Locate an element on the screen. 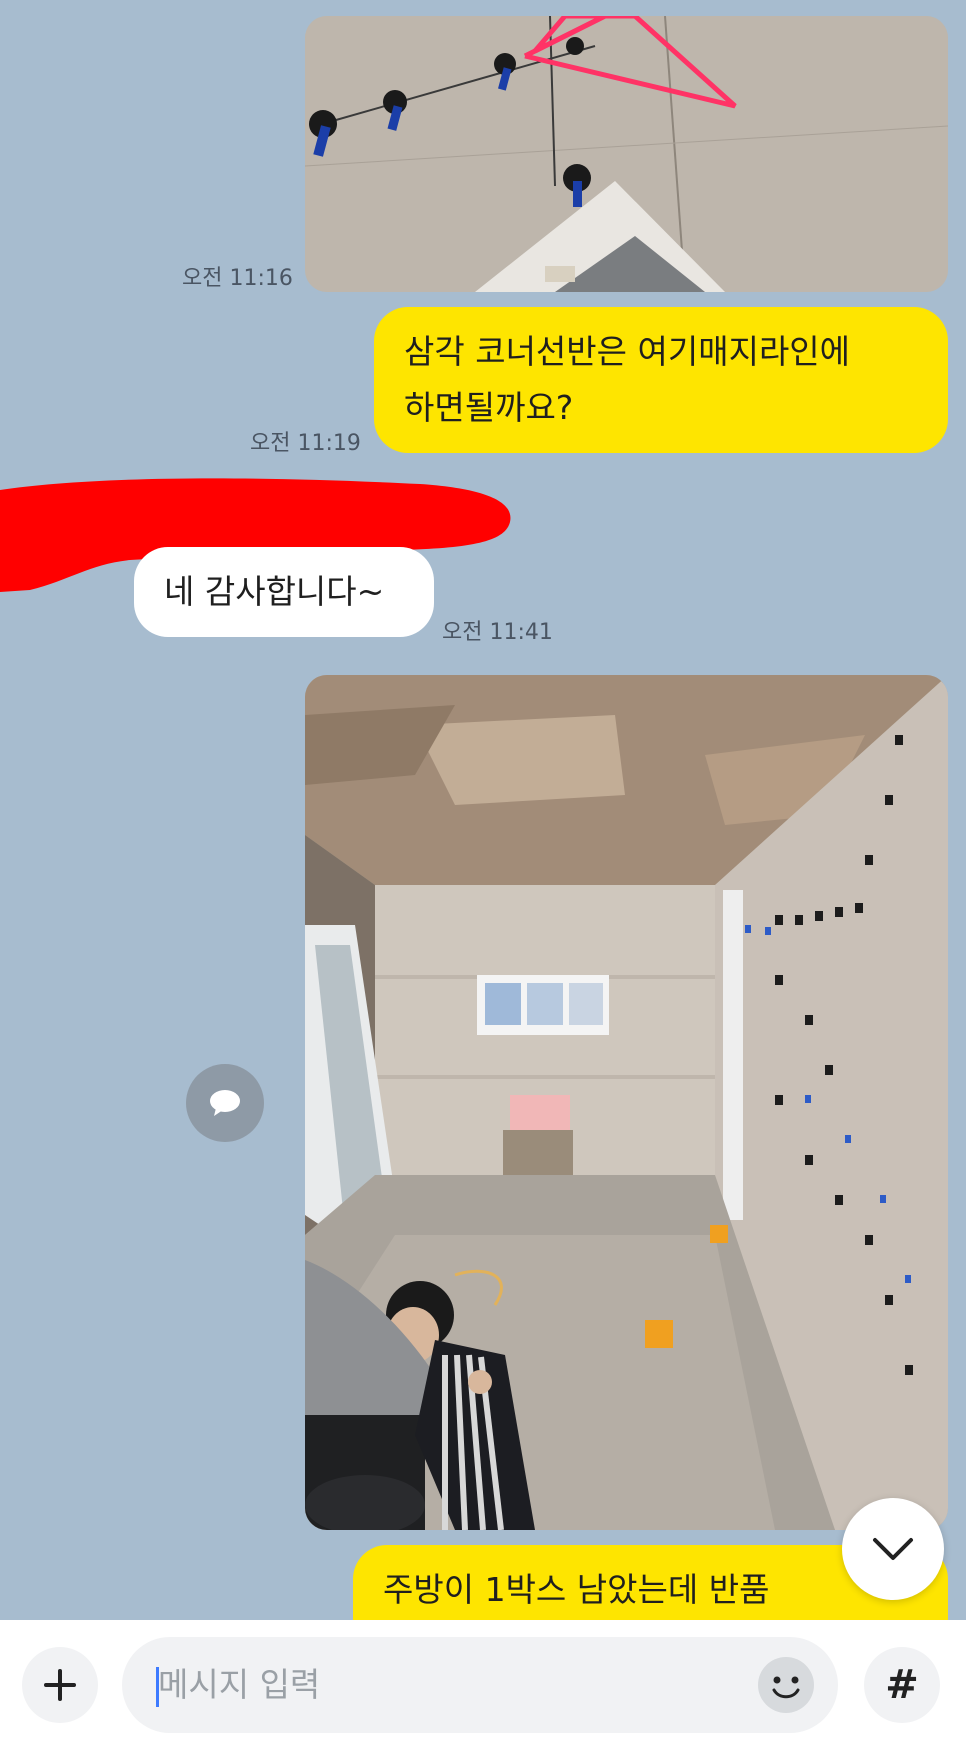  message-input-placeholder: 메시지 입력 is located at coordinates (239, 1684).